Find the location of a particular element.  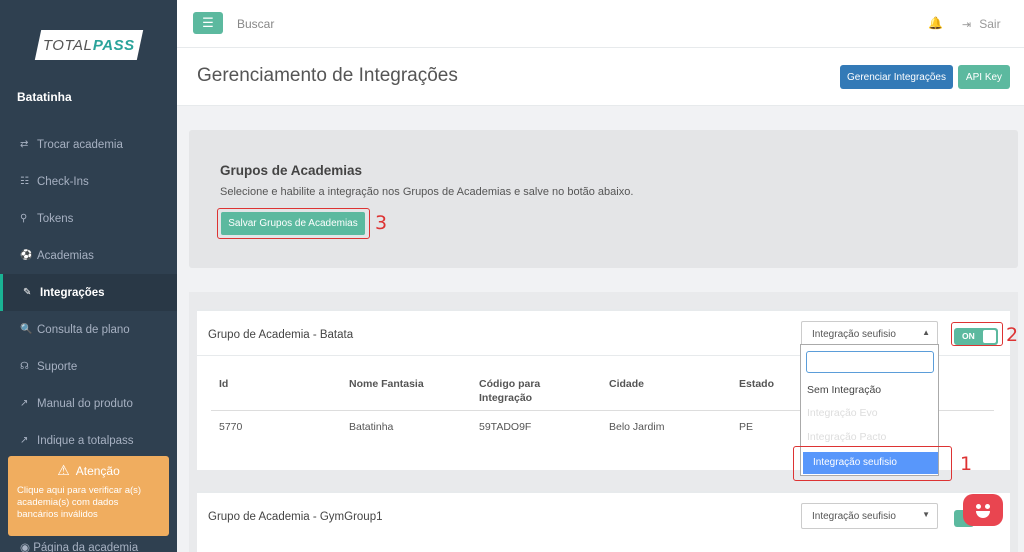

cell-estado: PE is located at coordinates (746, 427).